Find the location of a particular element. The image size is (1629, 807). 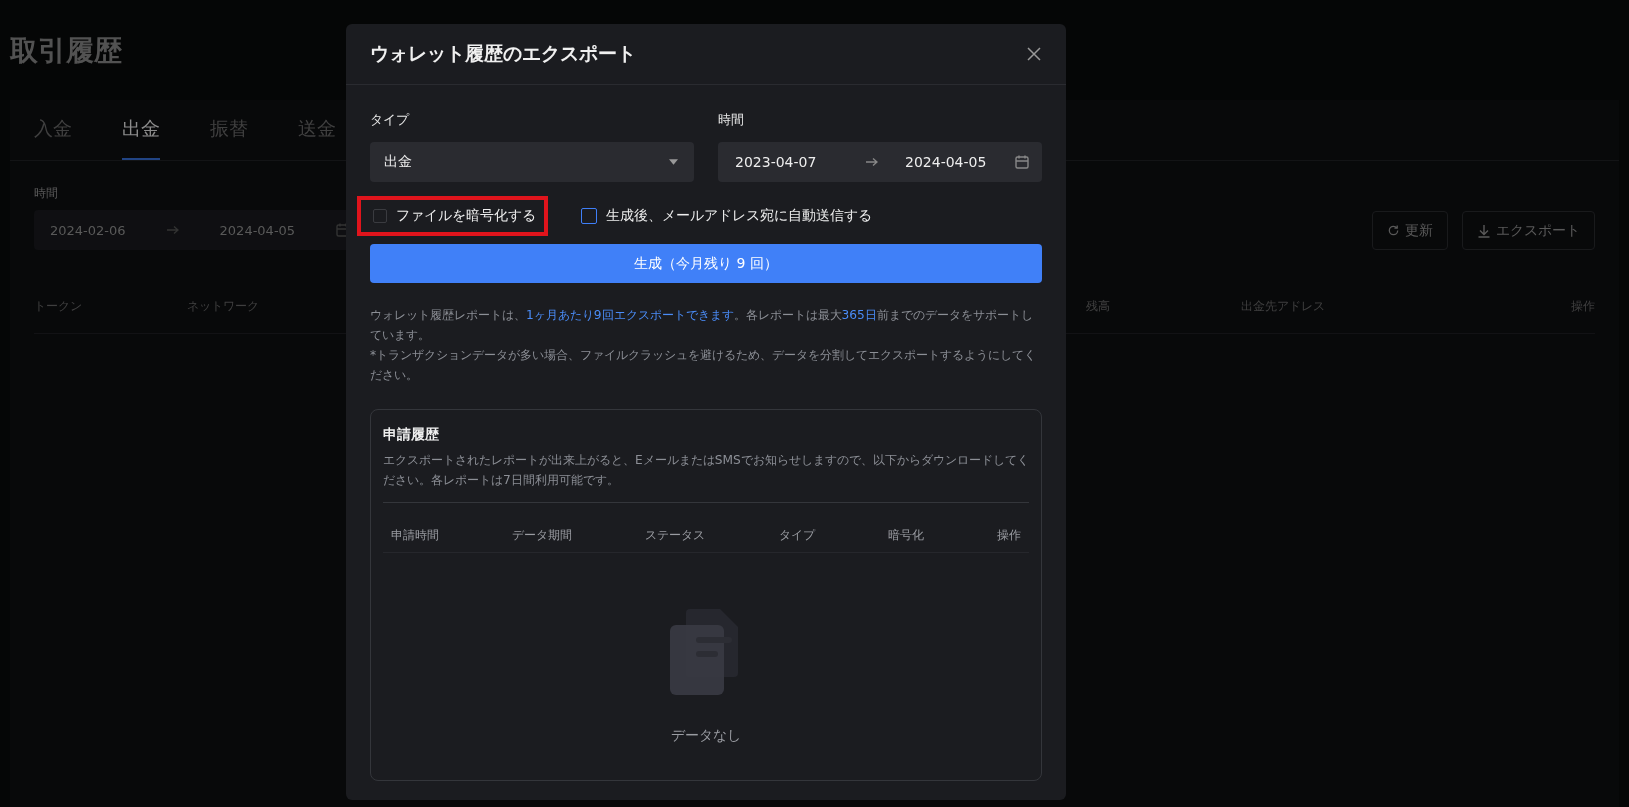

empty-state-text: データなし is located at coordinates (706, 736).